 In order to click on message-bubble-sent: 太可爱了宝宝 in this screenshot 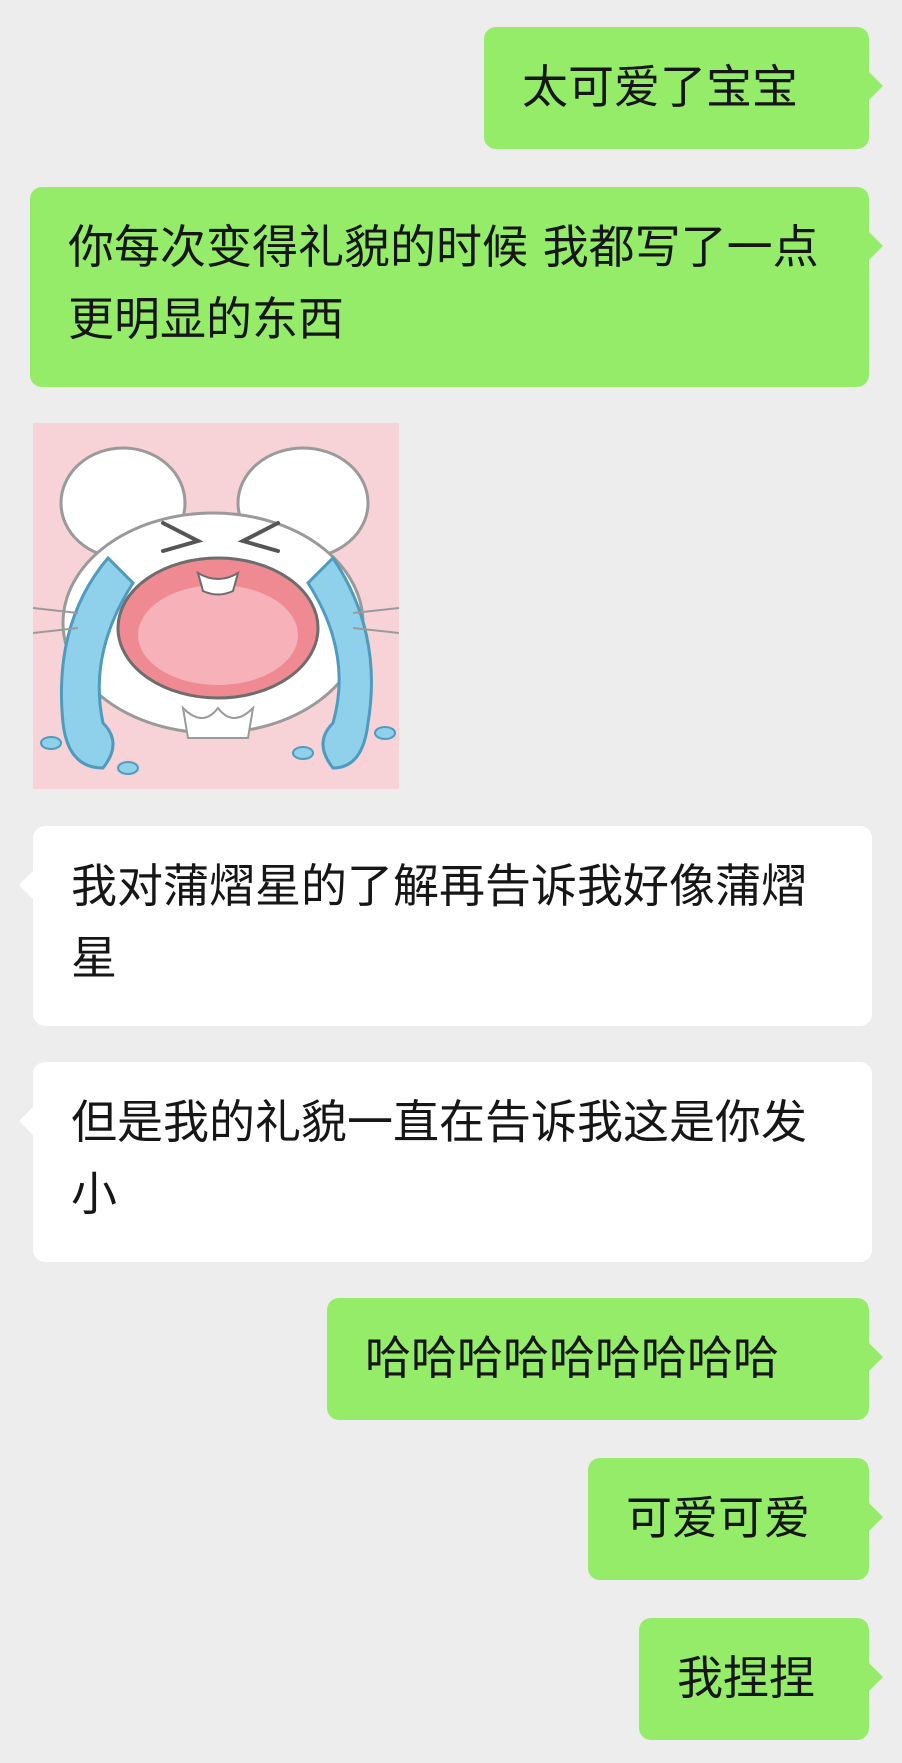, I will do `click(683, 88)`.